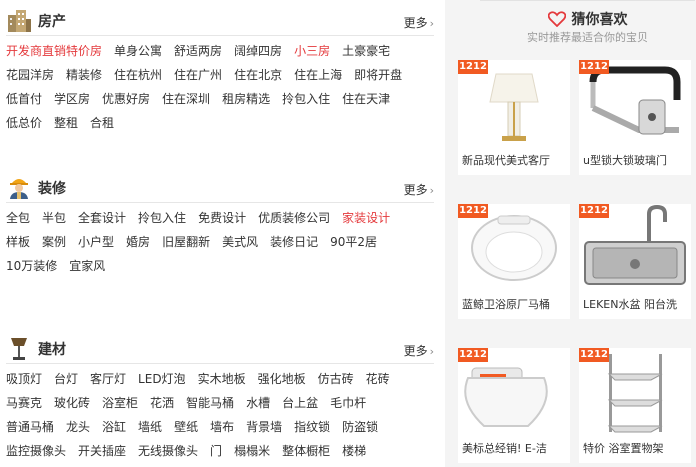 The image size is (696, 467). I want to click on tag-link: 精装修, so click(84, 75).